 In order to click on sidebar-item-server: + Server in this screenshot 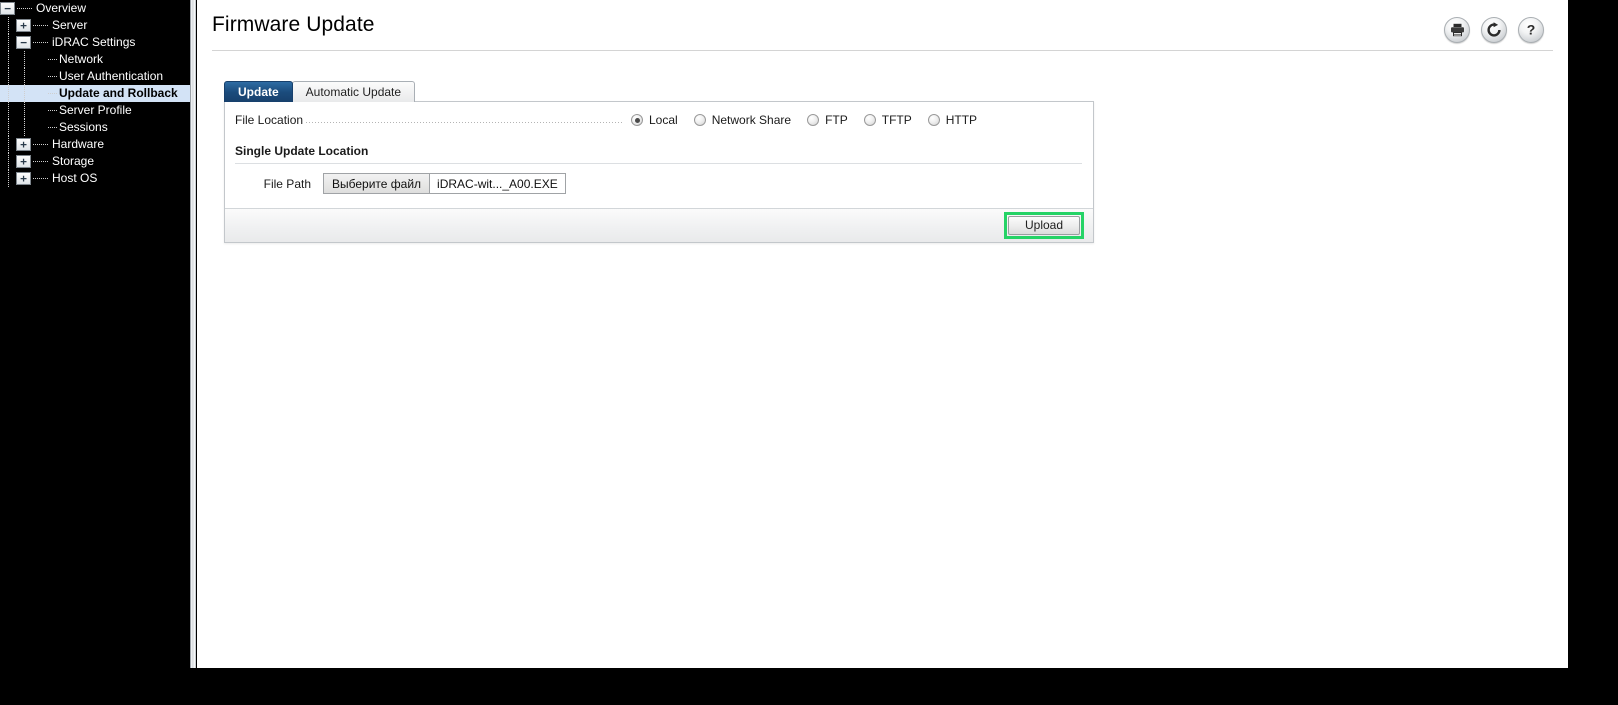, I will do `click(95, 25)`.